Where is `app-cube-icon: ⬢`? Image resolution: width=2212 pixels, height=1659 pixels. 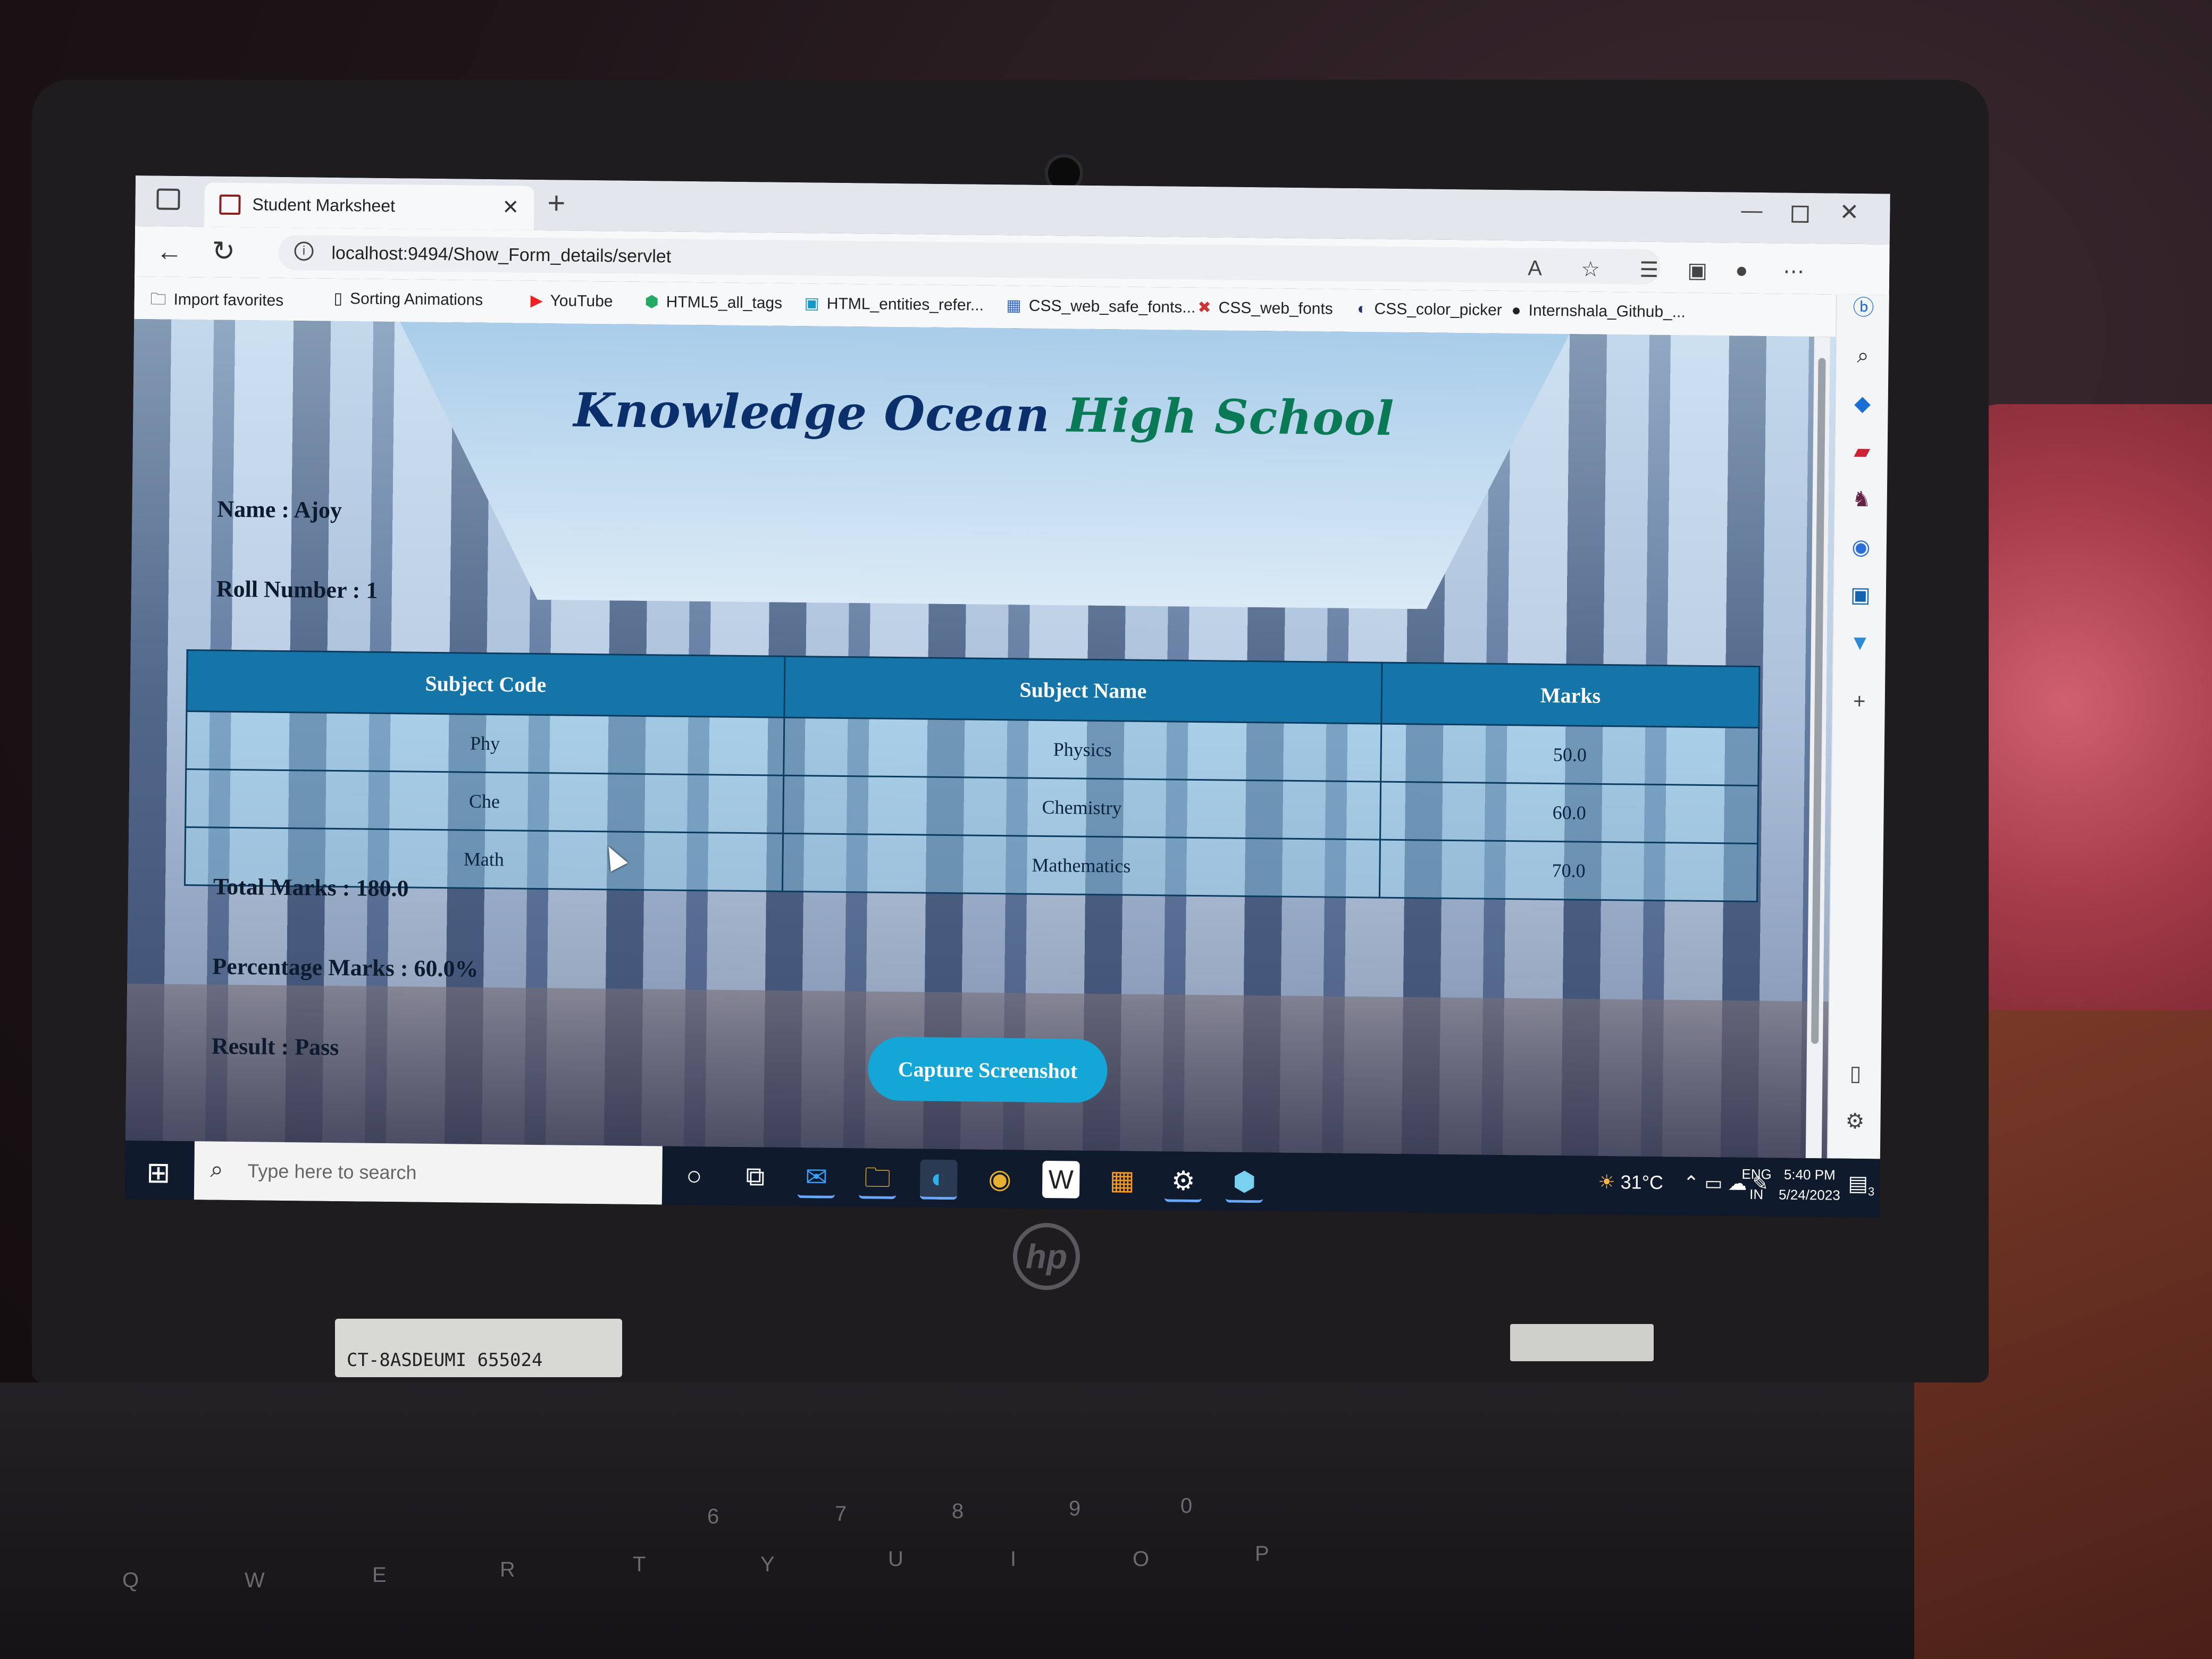 app-cube-icon: ⬢ is located at coordinates (1244, 1182).